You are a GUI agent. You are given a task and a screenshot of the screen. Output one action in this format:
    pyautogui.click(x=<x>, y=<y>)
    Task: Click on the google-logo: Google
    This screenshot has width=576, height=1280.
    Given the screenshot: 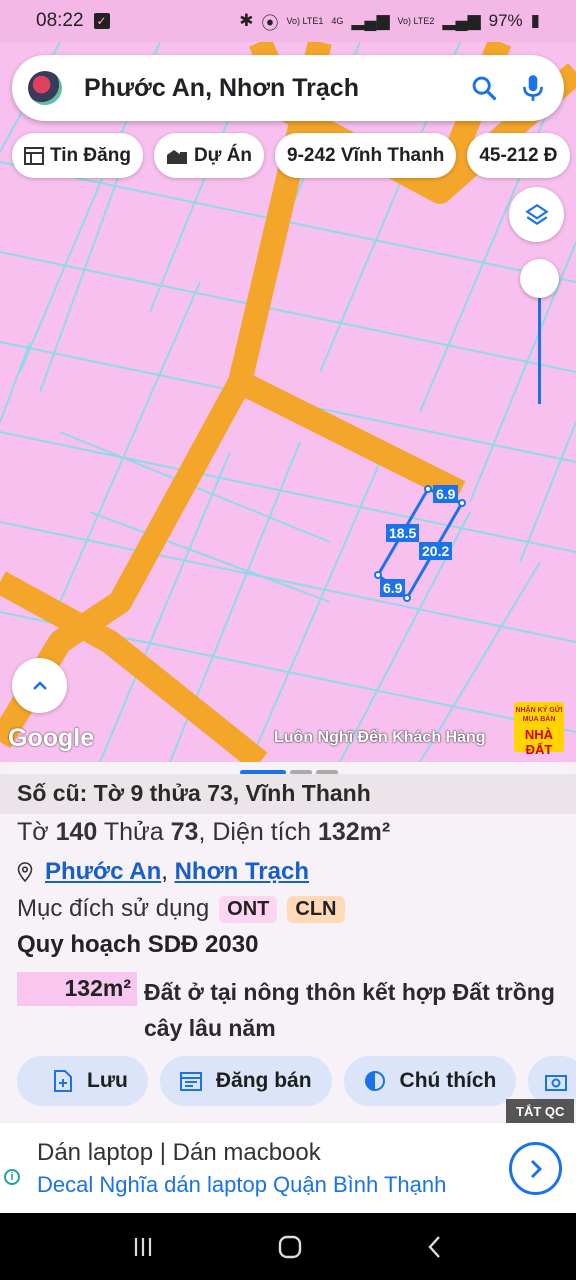 What is the action you would take?
    pyautogui.click(x=51, y=738)
    